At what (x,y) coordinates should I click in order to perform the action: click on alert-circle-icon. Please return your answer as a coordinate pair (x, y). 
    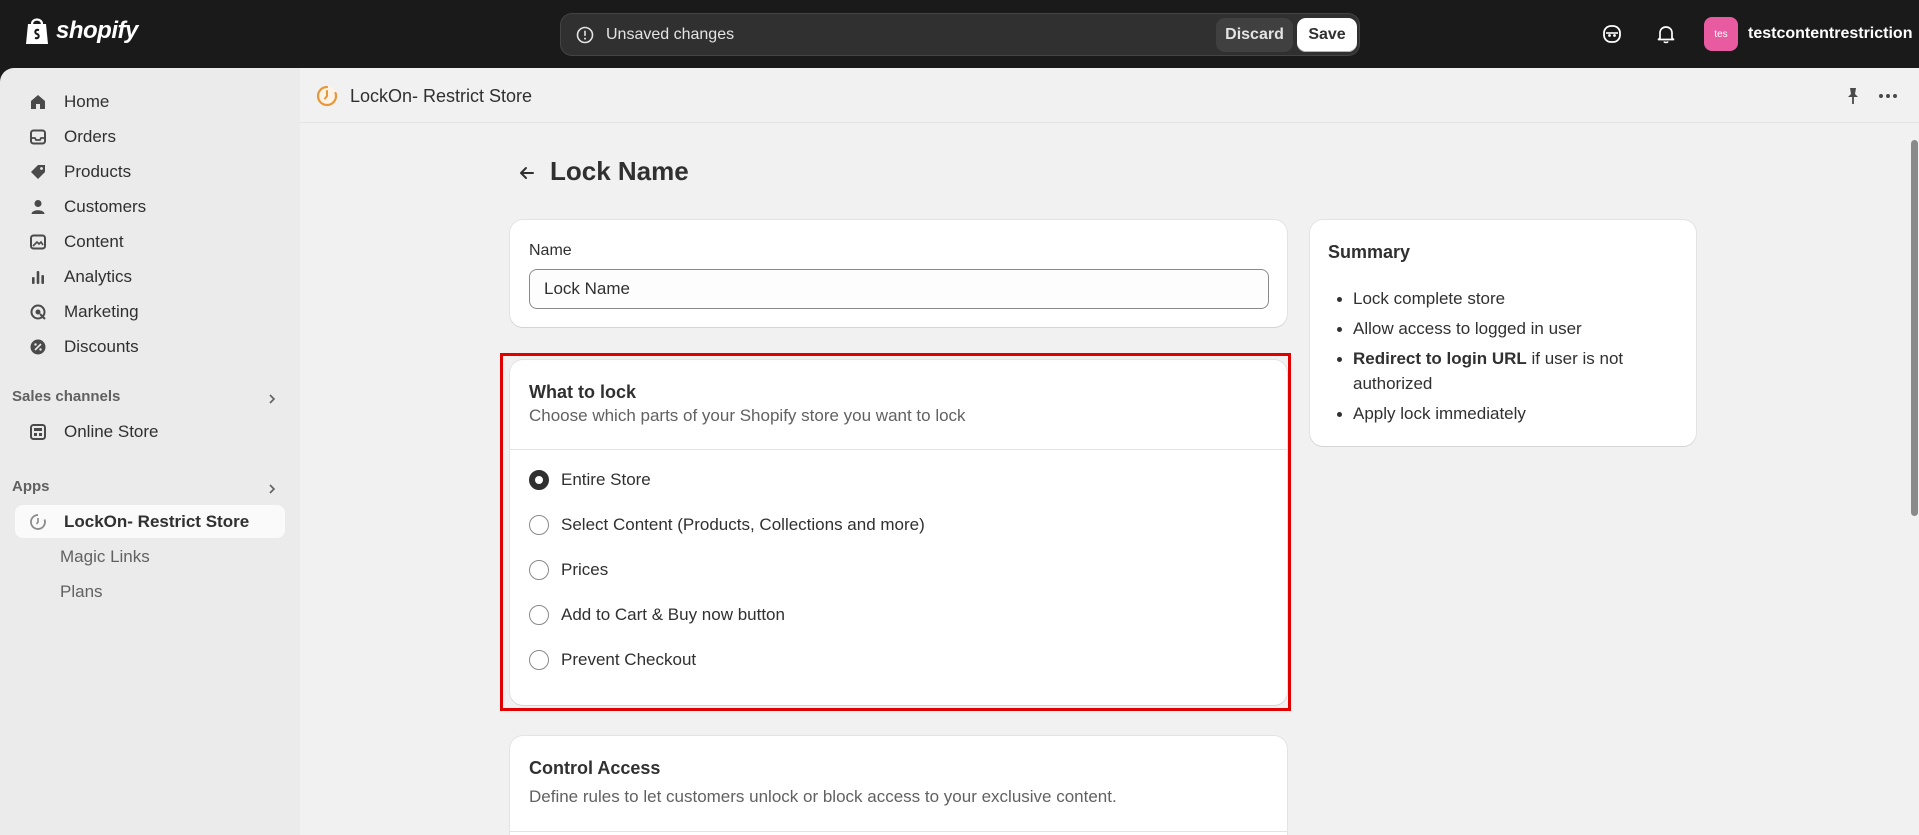
    Looking at the image, I should click on (585, 35).